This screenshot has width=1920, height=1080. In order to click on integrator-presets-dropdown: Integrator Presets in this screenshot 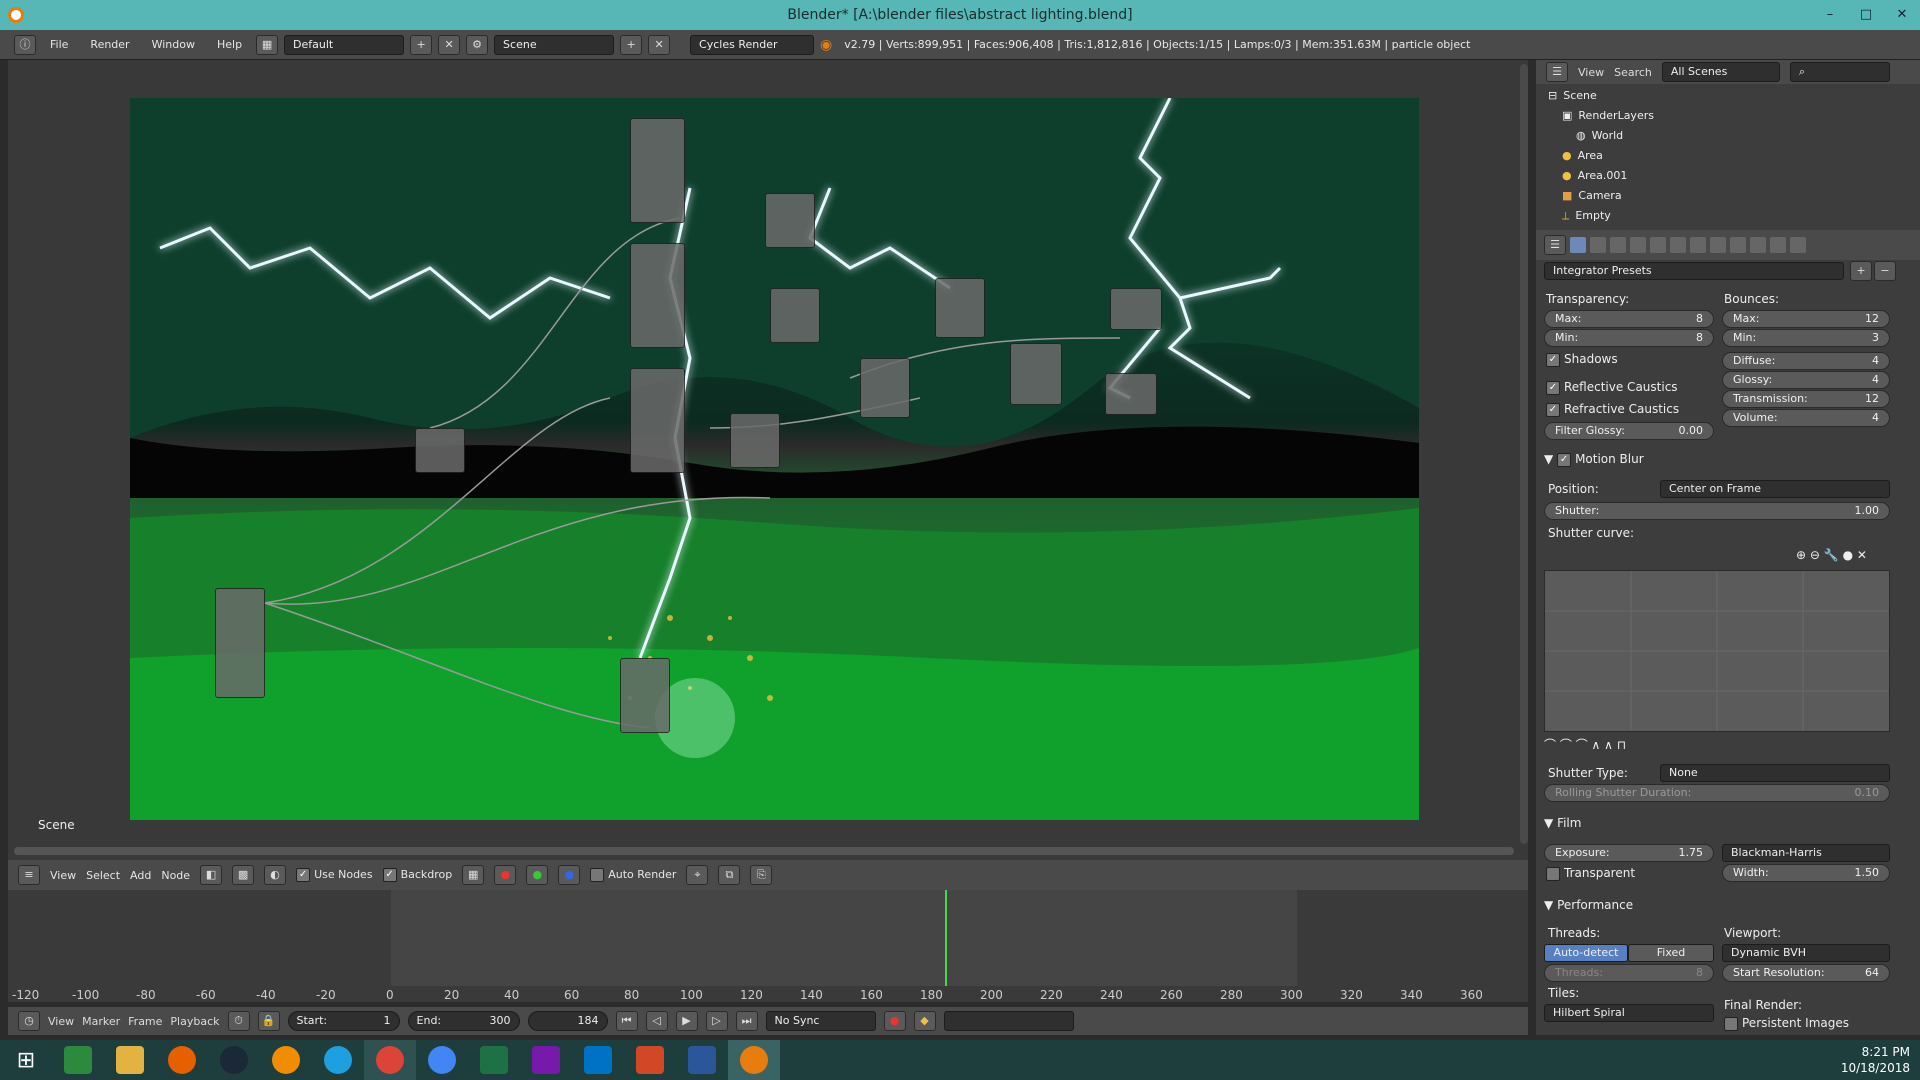, I will do `click(1694, 271)`.